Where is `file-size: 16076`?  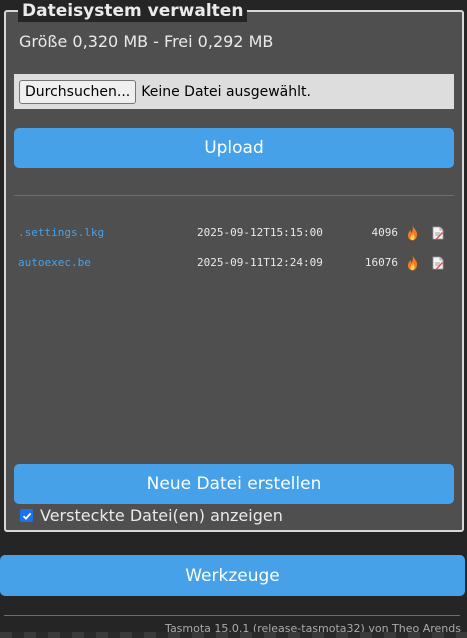
file-size: 16076 is located at coordinates (381, 262).